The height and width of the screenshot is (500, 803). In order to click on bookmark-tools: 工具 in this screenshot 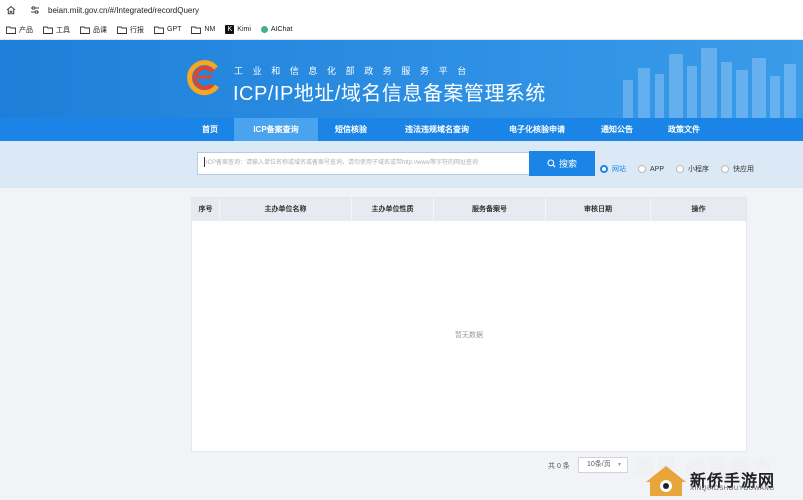, I will do `click(56, 30)`.